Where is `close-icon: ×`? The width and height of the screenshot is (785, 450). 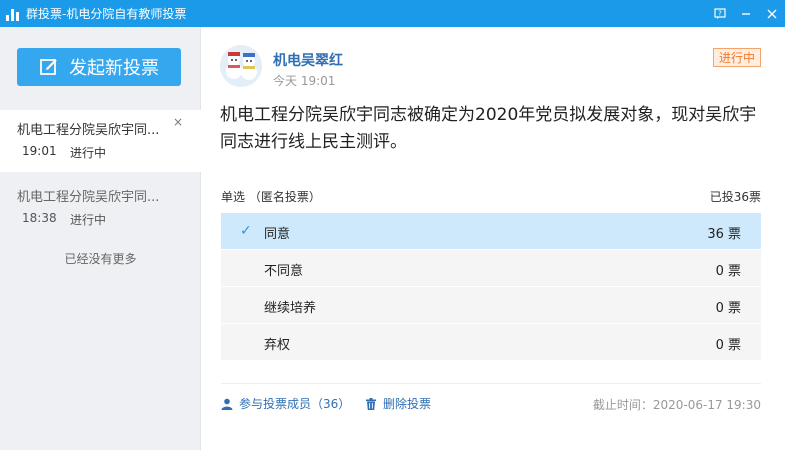
close-icon: × is located at coordinates (178, 122).